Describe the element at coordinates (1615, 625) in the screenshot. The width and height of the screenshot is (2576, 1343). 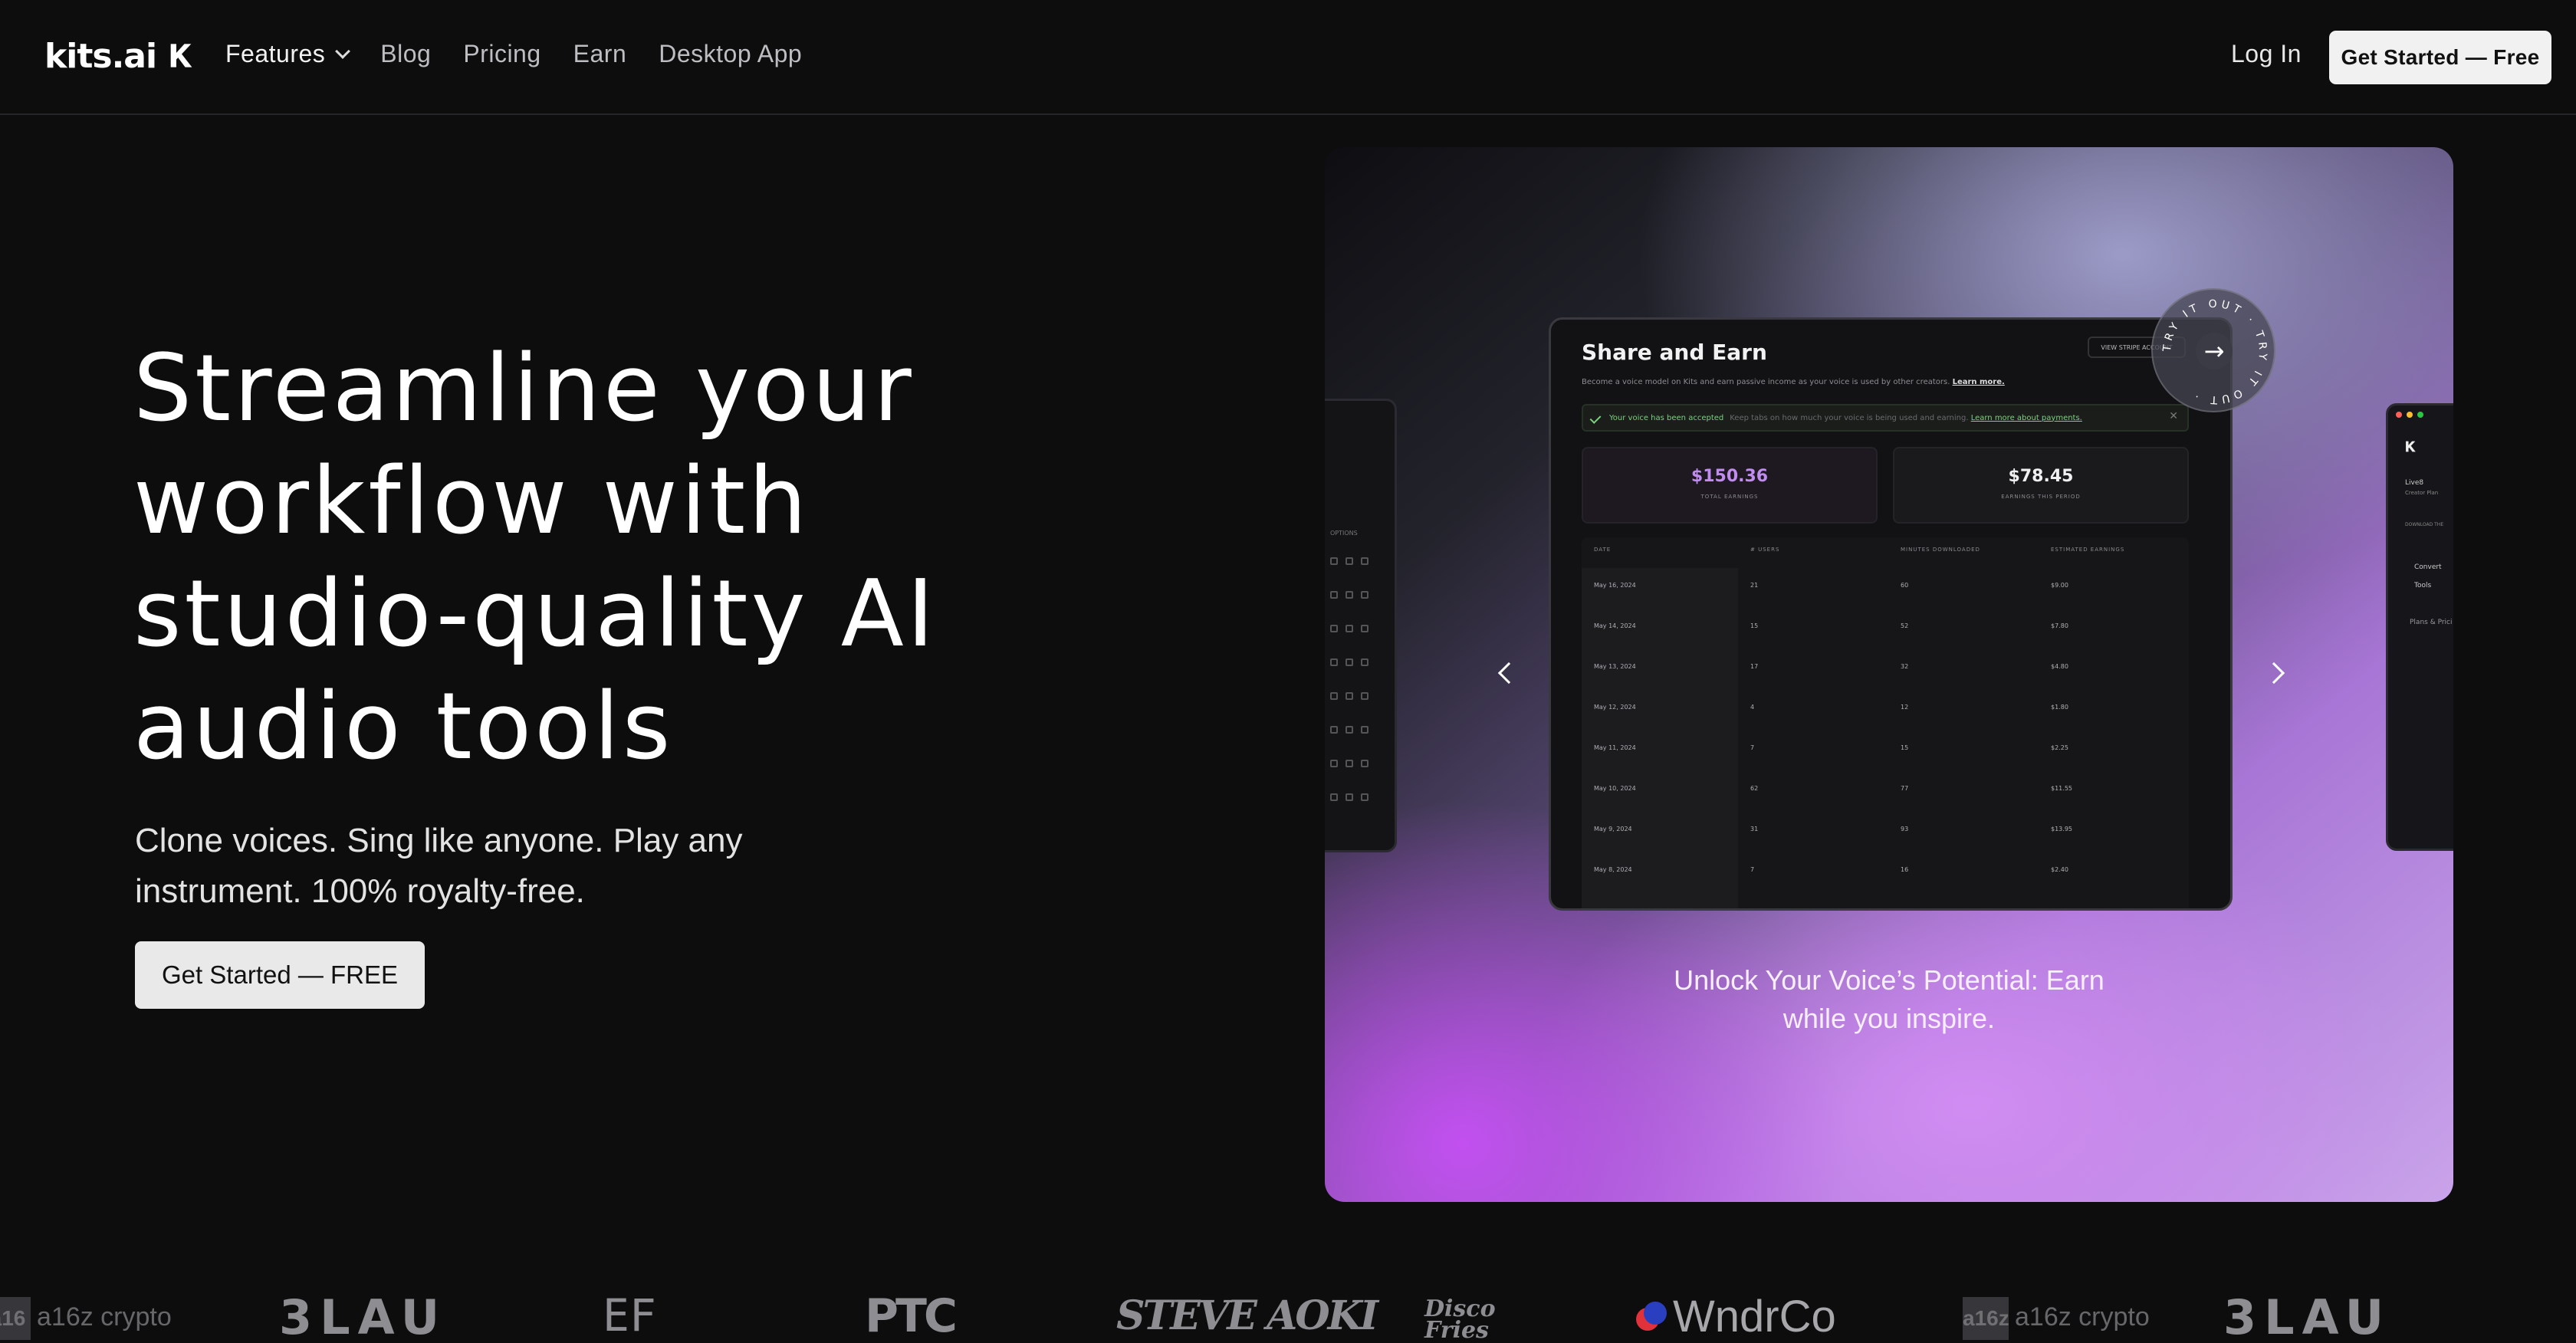
I see `table-cell: May 14, 2024` at that location.